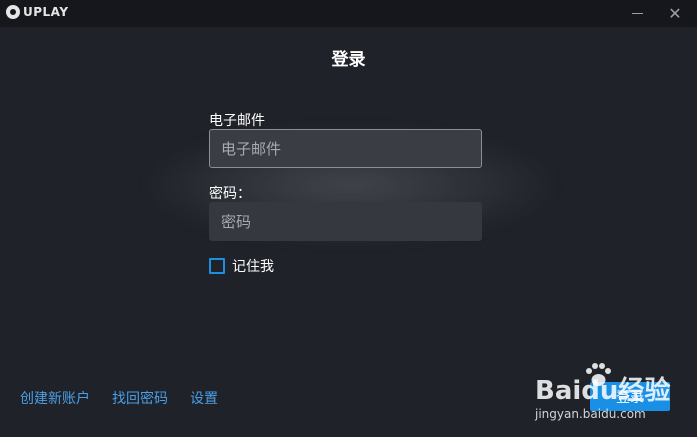  I want to click on remember-me: 记住我, so click(241, 266).